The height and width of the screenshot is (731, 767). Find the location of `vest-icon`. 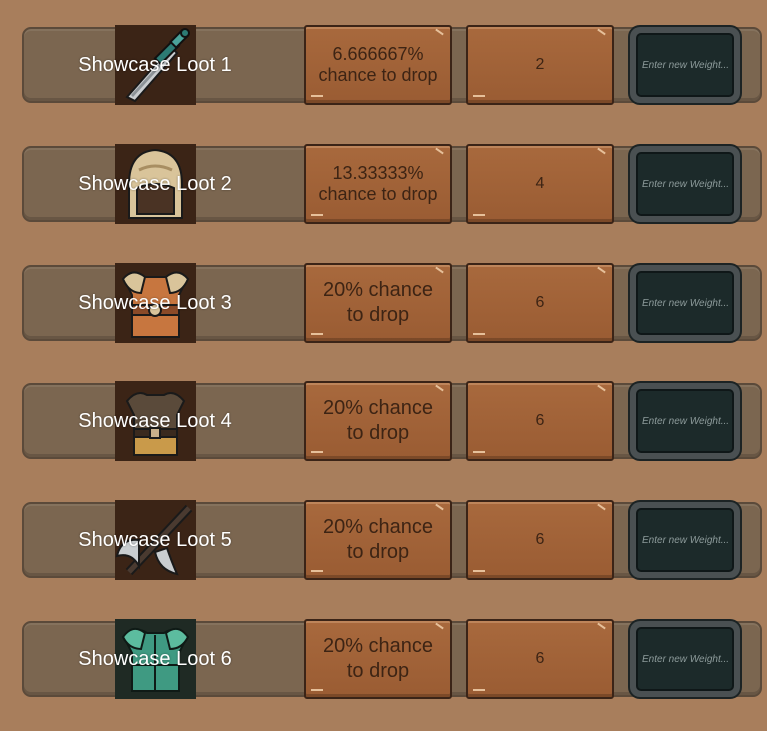

vest-icon is located at coordinates (155, 421).